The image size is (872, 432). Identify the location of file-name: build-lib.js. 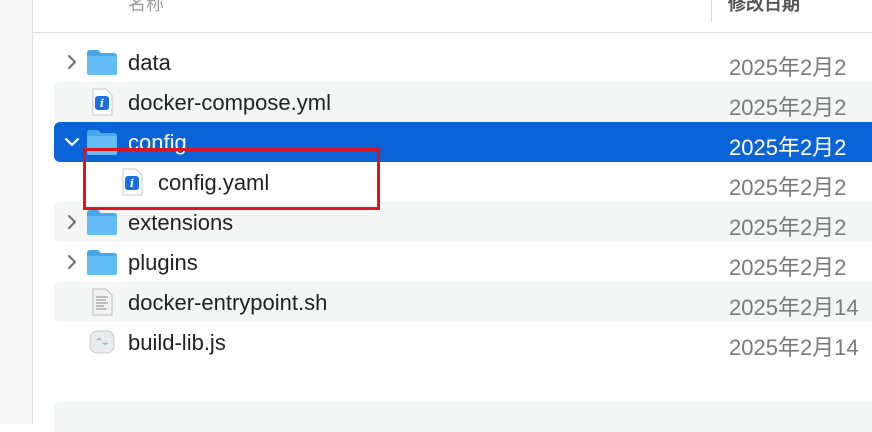
(177, 342).